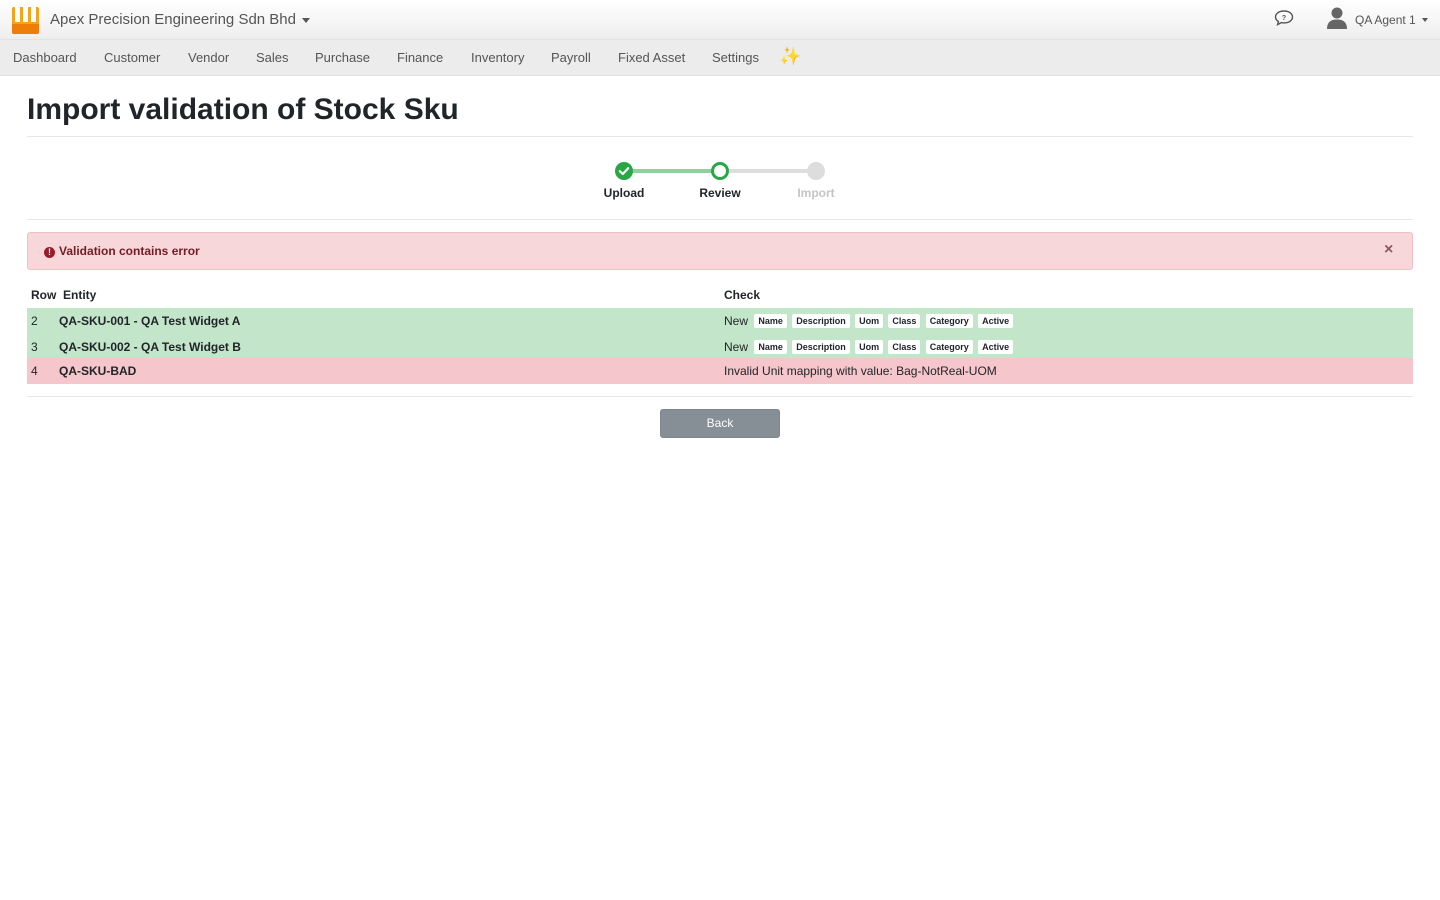  What do you see at coordinates (651, 57) in the screenshot?
I see `nav-item-fixed-asset: Fixed Asset` at bounding box center [651, 57].